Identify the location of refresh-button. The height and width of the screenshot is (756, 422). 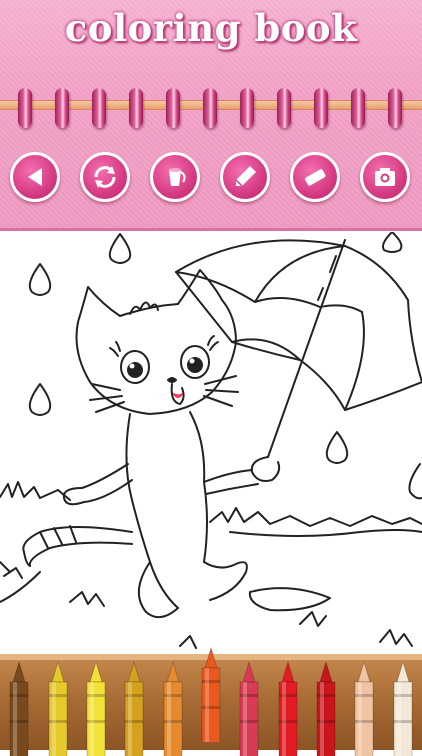
(105, 177).